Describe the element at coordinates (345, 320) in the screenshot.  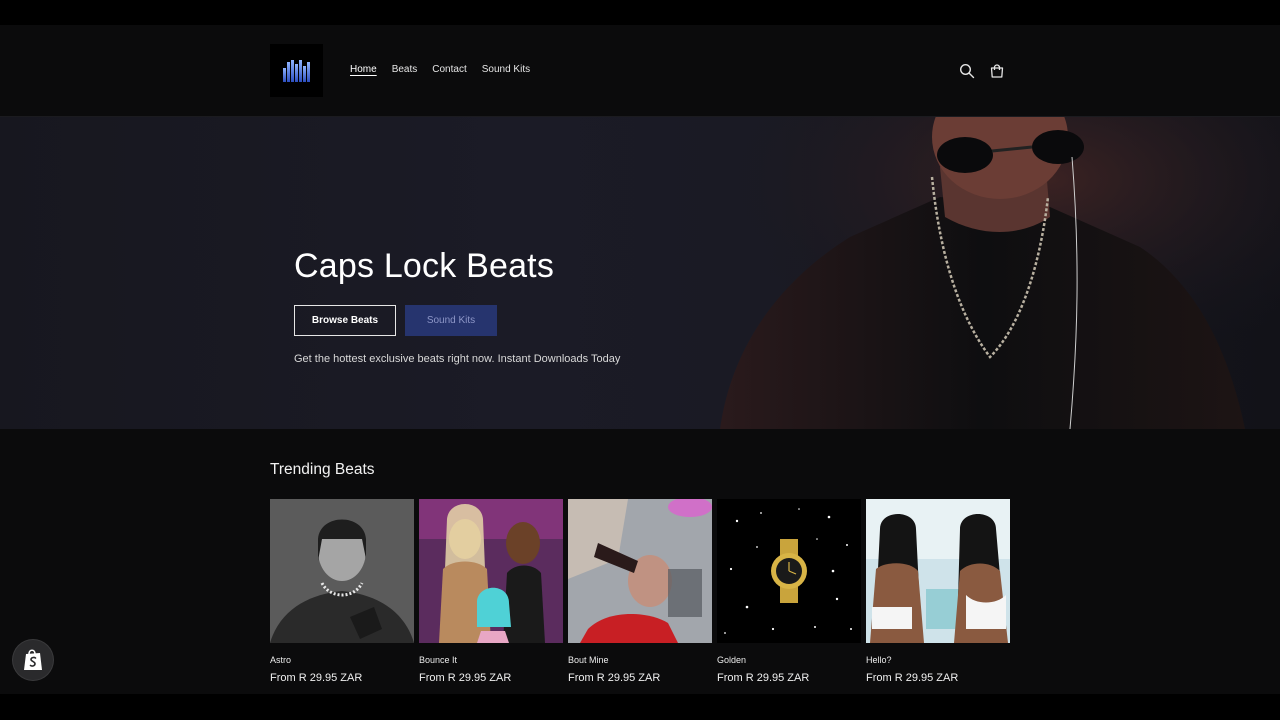
I see `browse-beats-button: Browse Beats` at that location.